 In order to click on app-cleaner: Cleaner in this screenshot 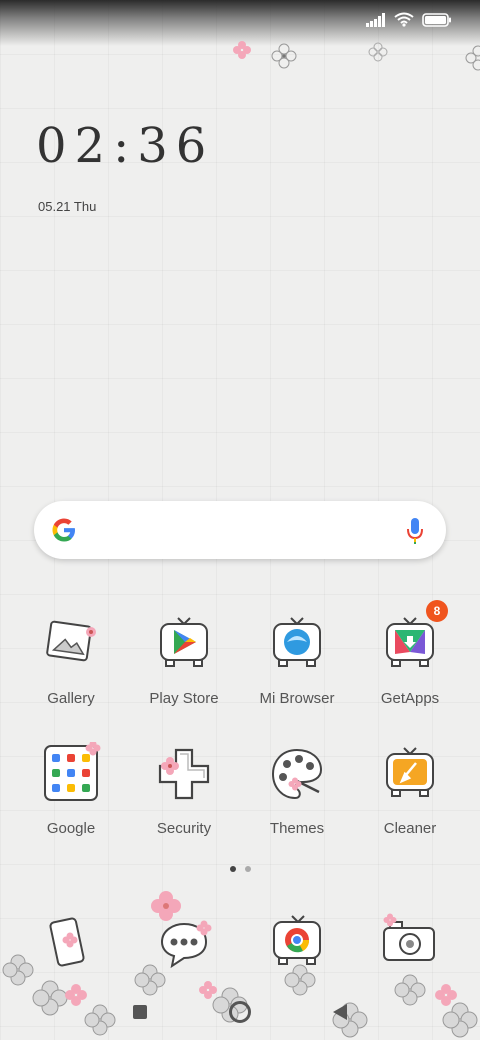, I will do `click(410, 789)`.